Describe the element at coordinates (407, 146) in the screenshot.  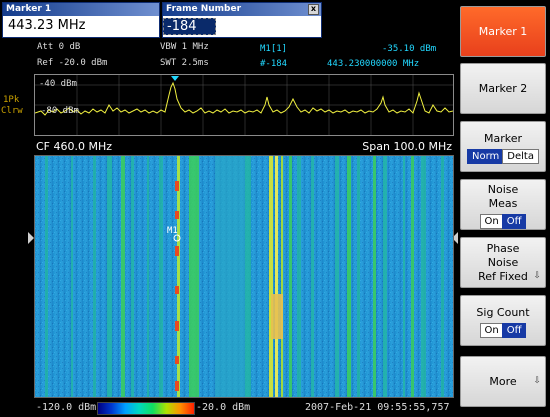
I see `span: Span 100.0 MHz` at that location.